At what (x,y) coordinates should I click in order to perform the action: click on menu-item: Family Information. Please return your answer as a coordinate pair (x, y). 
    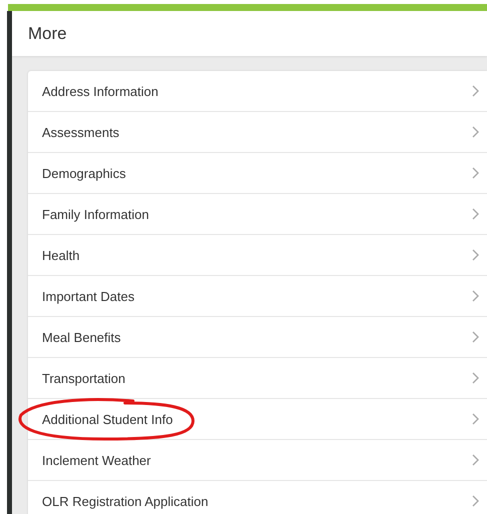
    Looking at the image, I should click on (257, 214).